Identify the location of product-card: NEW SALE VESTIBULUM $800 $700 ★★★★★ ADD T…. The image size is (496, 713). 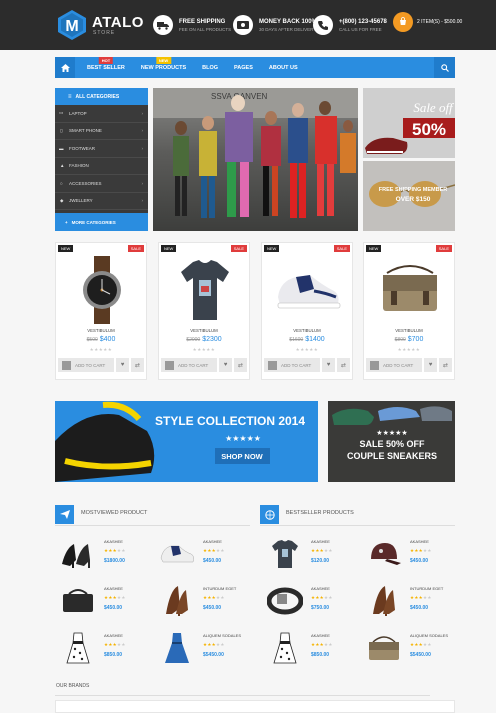
(409, 311).